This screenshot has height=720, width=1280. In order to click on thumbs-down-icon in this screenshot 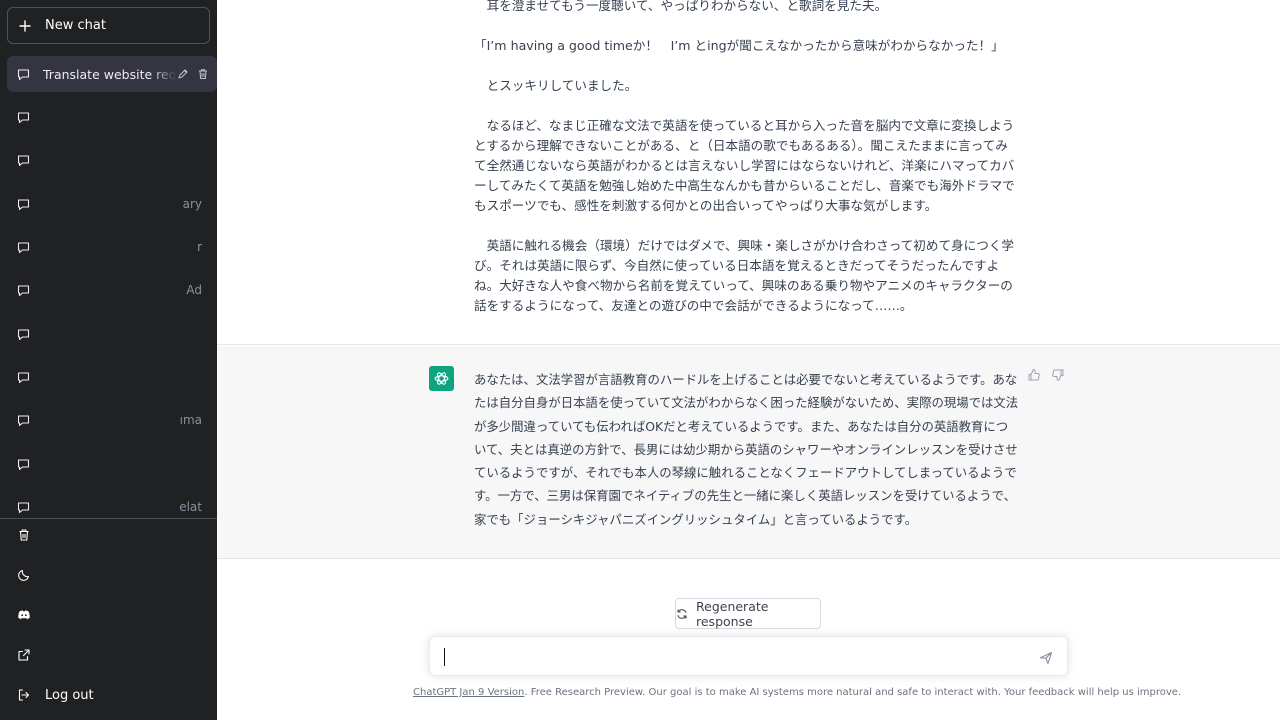, I will do `click(1058, 375)`.